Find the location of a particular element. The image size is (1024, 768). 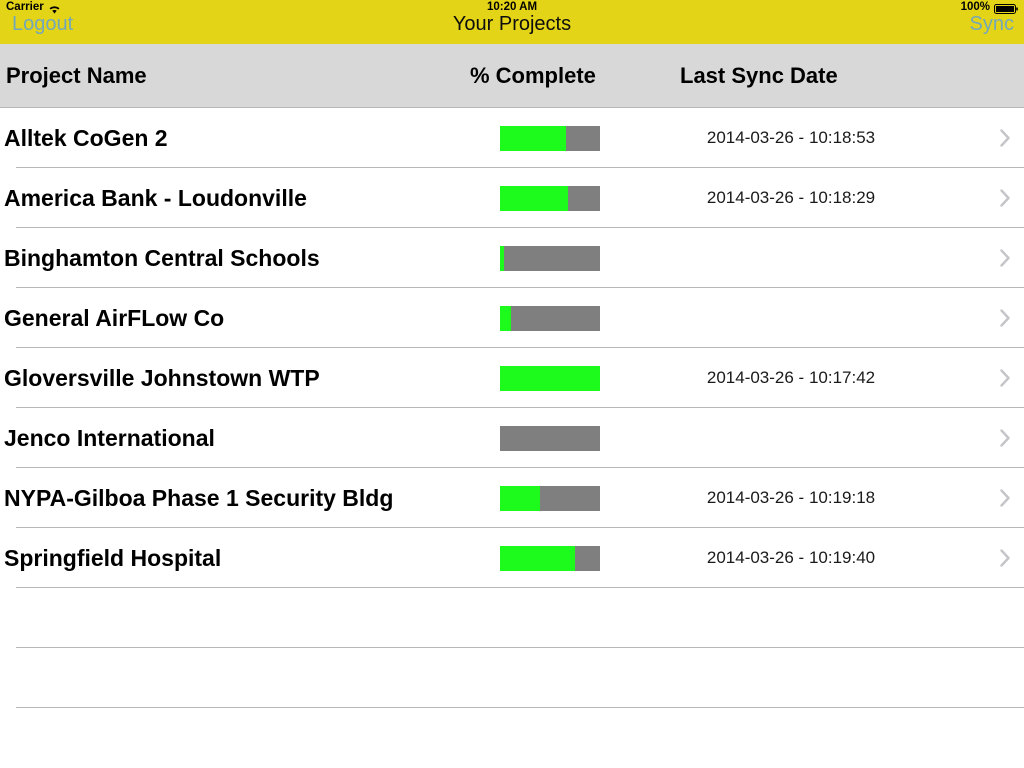

row-separator is located at coordinates (520, 707).